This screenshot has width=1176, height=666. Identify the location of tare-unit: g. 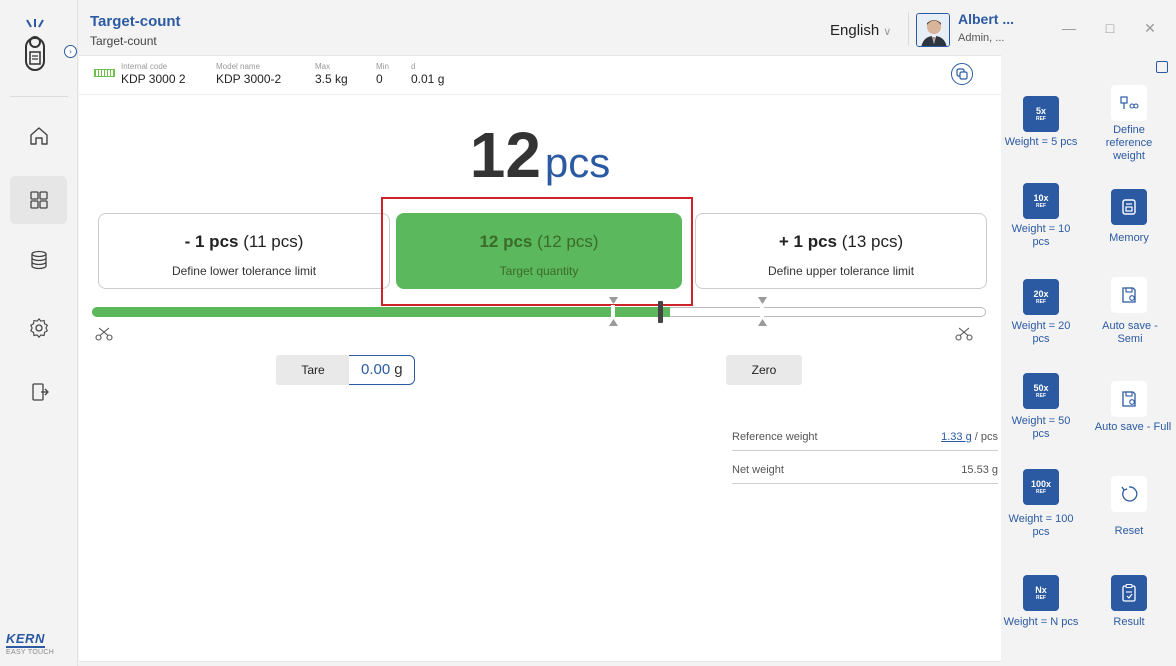
(398, 369).